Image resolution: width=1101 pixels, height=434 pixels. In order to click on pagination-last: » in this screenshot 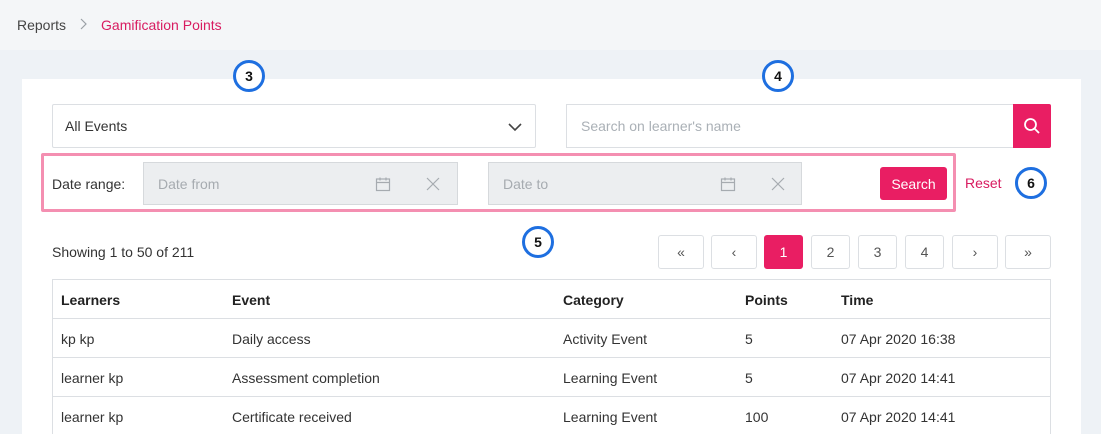, I will do `click(1028, 252)`.